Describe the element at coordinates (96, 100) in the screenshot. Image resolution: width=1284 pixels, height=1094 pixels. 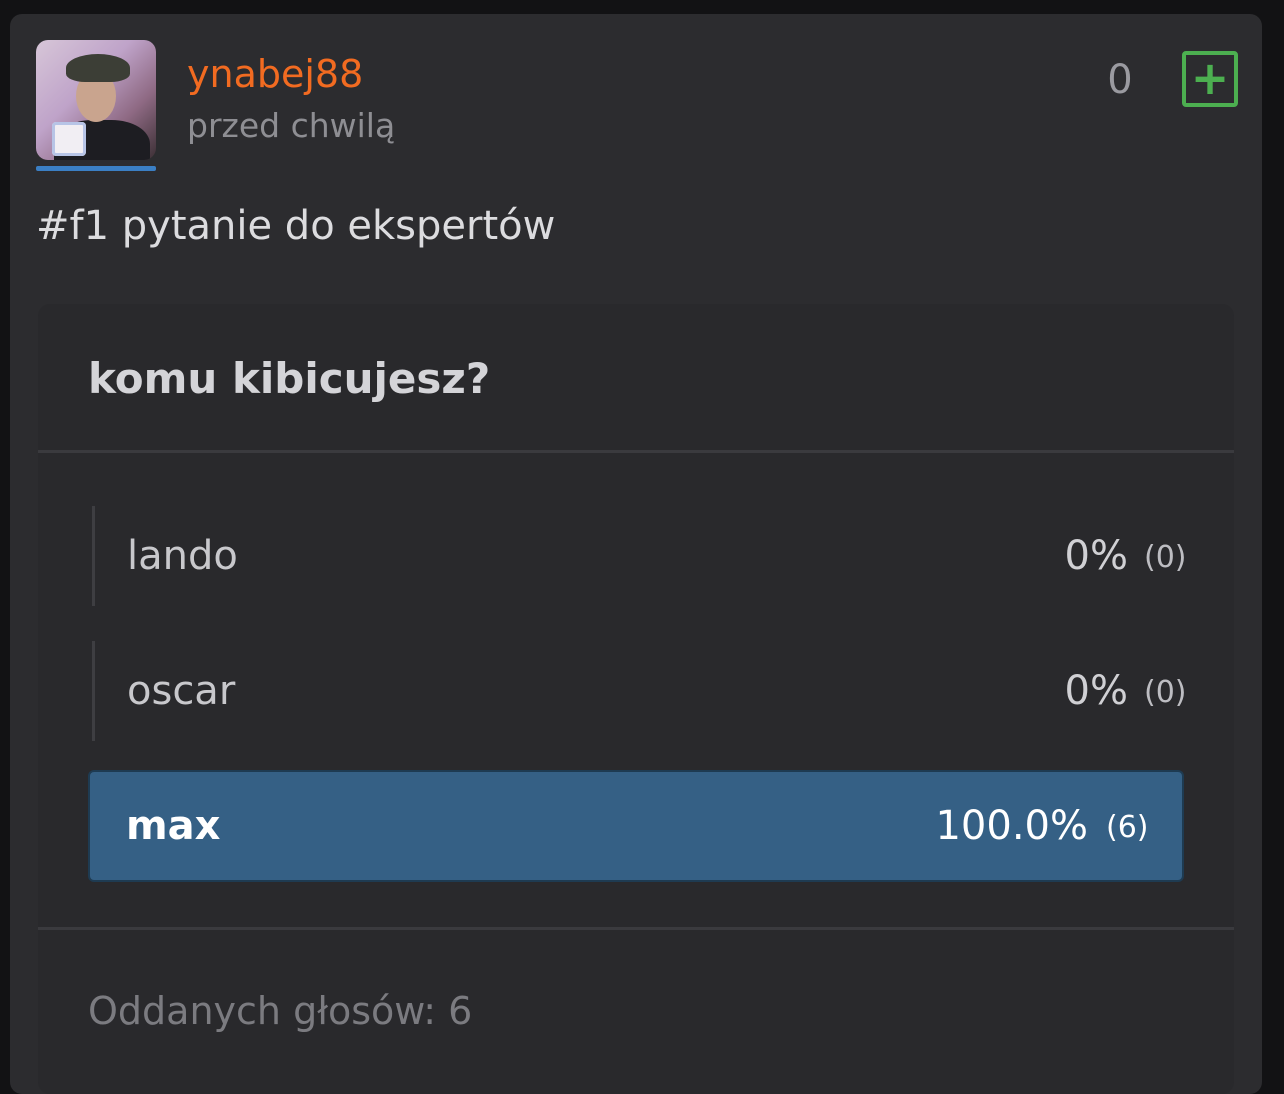
I see `avatar-image` at that location.